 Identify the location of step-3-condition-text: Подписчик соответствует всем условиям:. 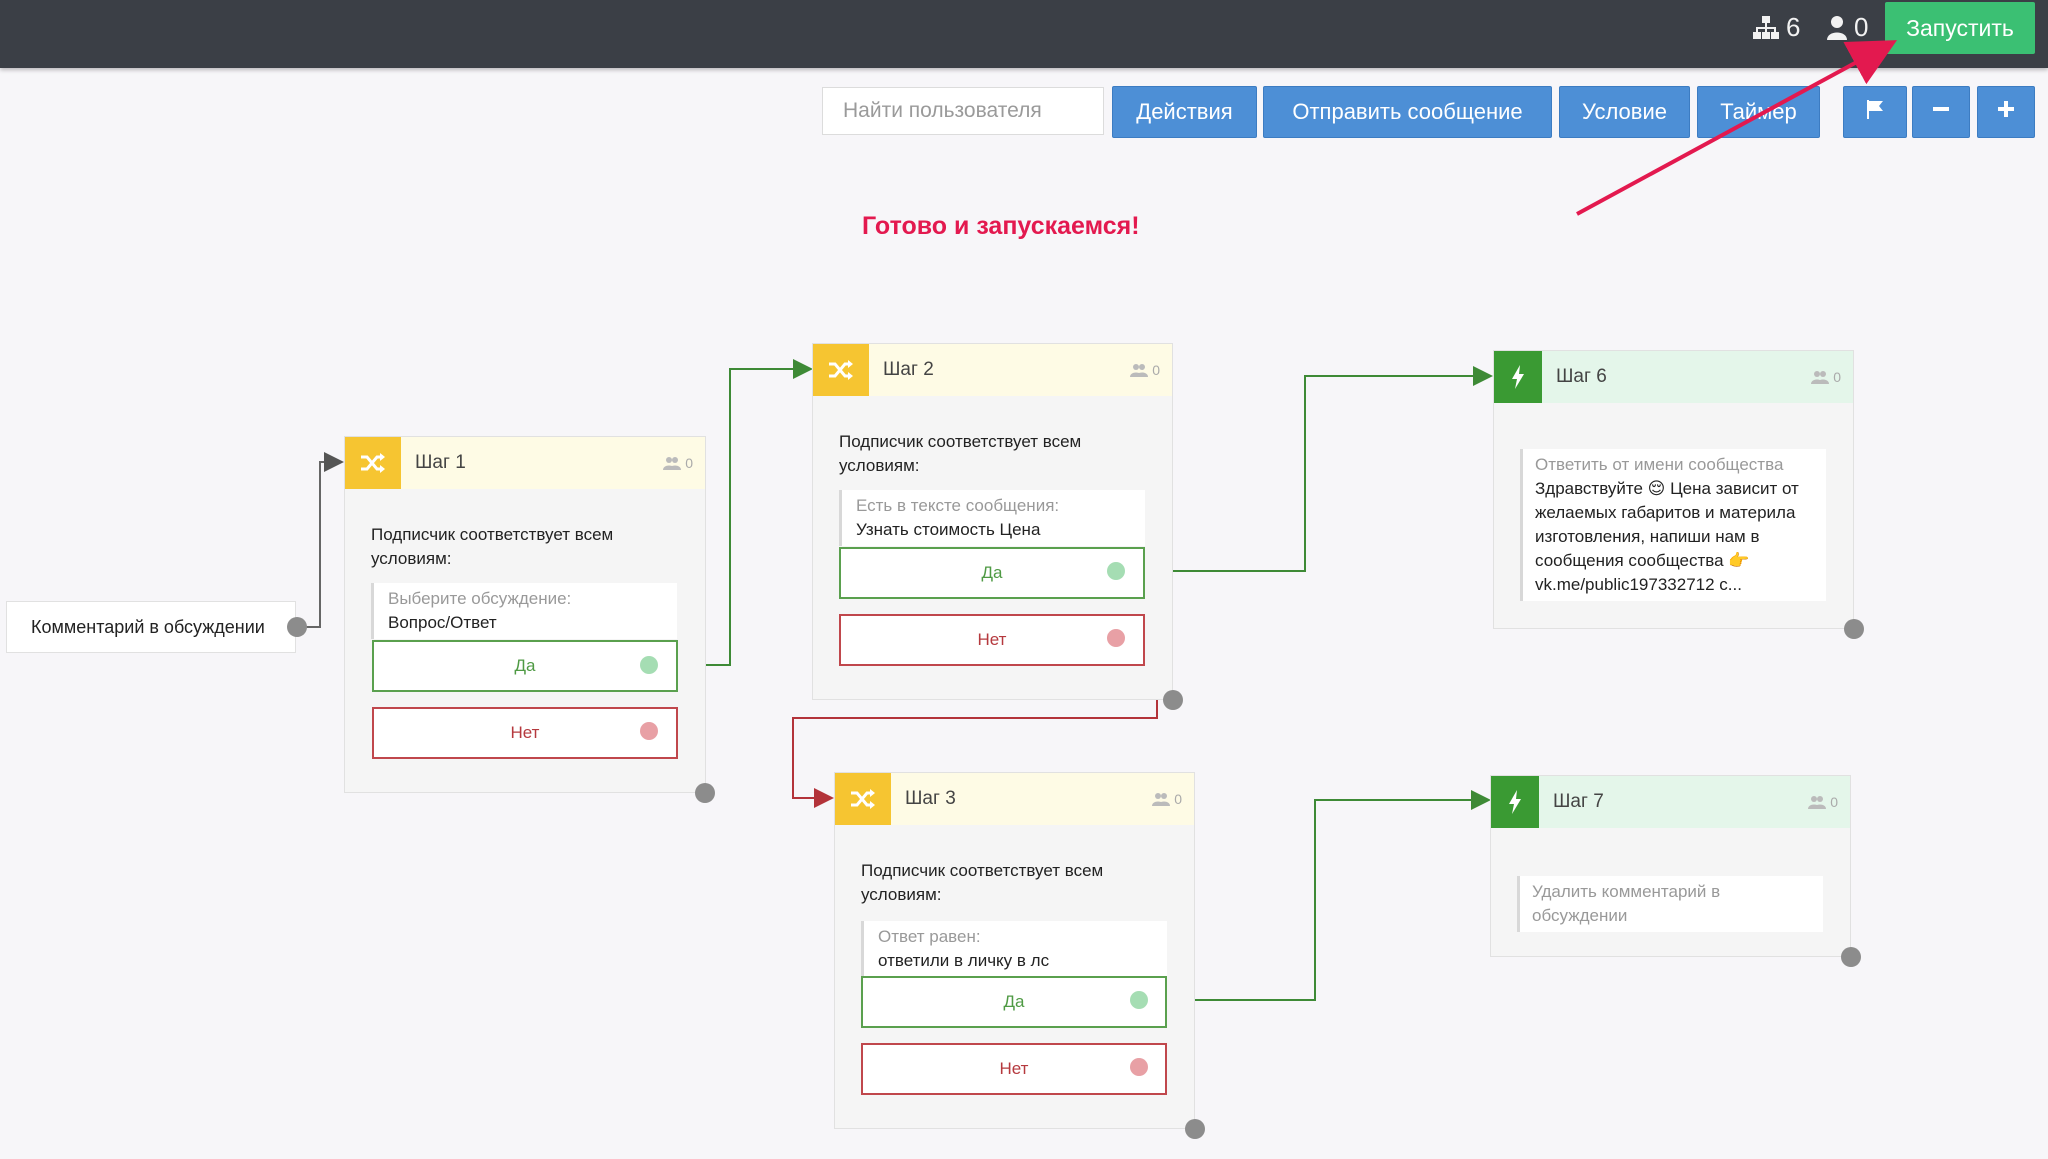
(982, 882).